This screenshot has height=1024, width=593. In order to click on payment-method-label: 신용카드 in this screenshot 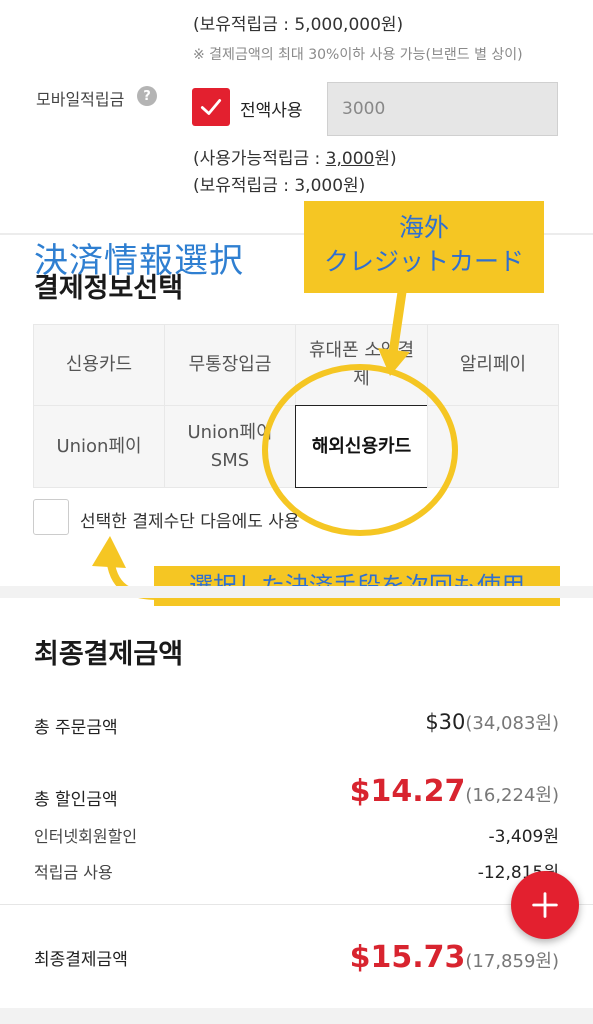, I will do `click(99, 364)`.